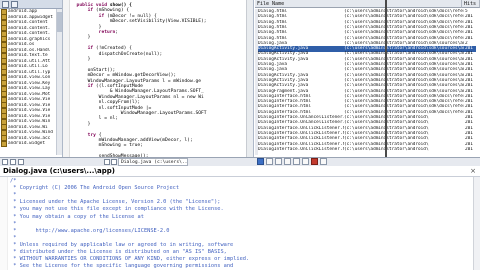 Image resolution: width=480 pixels, height=270 pixels. What do you see at coordinates (59, 22) in the screenshot?
I see `tree-scrollbar-thumb` at bounding box center [59, 22].